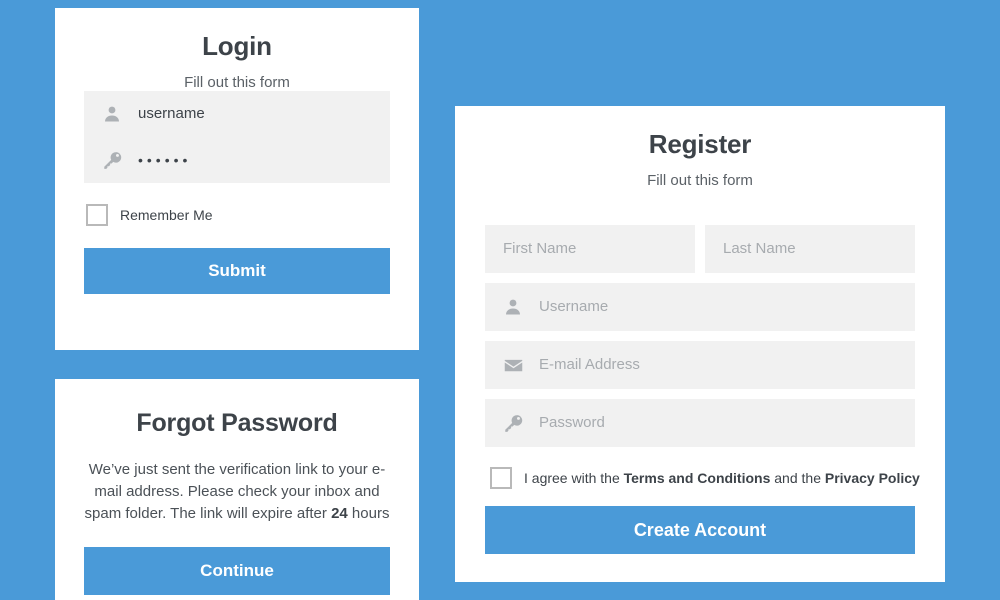 Image resolution: width=1000 pixels, height=600 pixels. Describe the element at coordinates (339, 513) in the screenshot. I see `forgot-expiry-hours: 24` at that location.